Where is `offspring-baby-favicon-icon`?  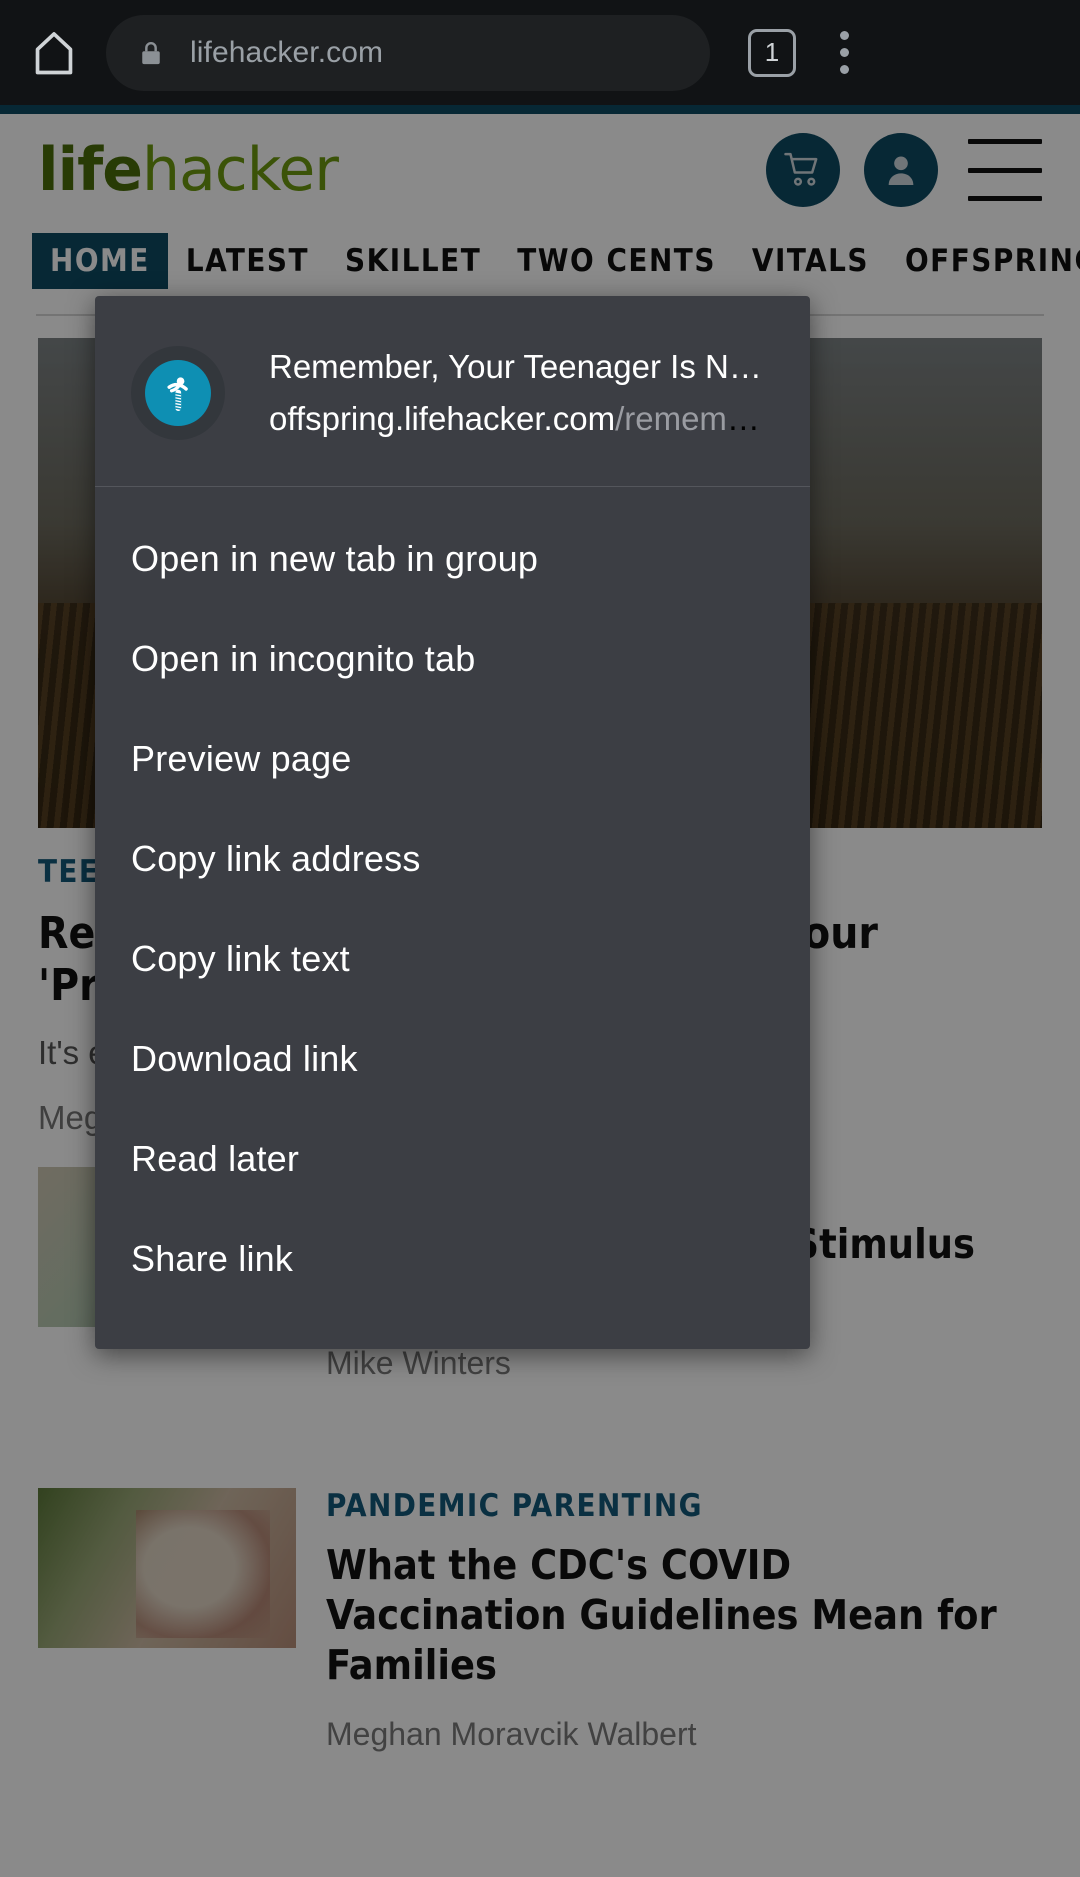 offspring-baby-favicon-icon is located at coordinates (178, 393).